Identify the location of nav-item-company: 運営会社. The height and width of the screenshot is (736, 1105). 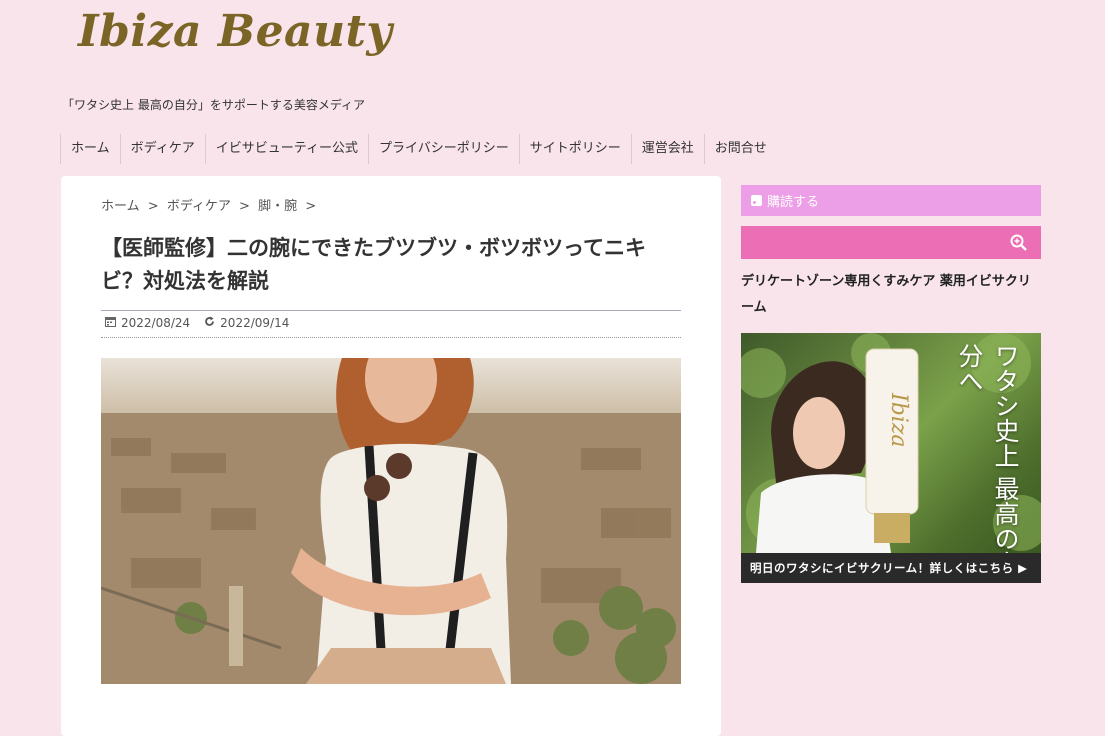
(667, 149).